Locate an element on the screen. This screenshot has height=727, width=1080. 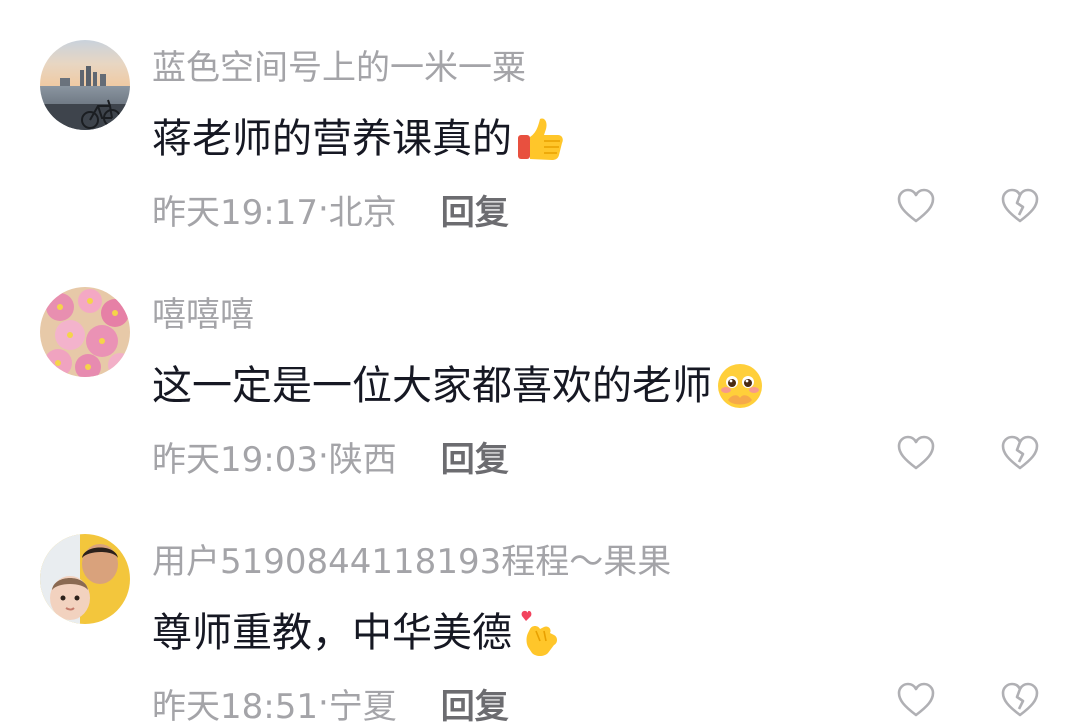
comment-text-body: 蒋老师的营养课真的 is located at coordinates (332, 139).